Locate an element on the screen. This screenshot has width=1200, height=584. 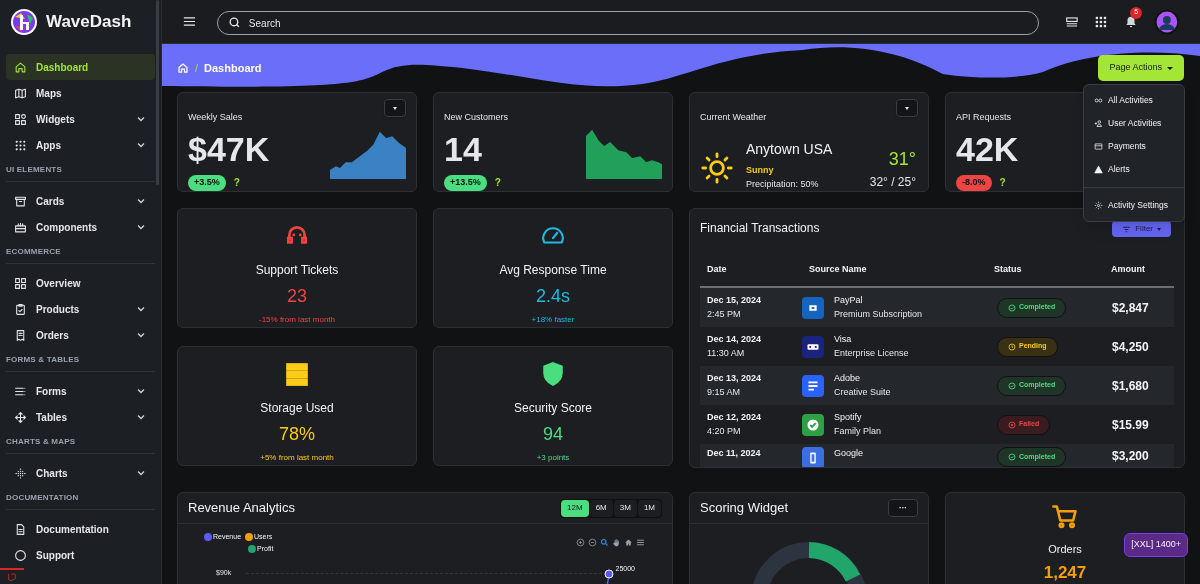
metric-note: +3 points is located at coordinates (553, 458).